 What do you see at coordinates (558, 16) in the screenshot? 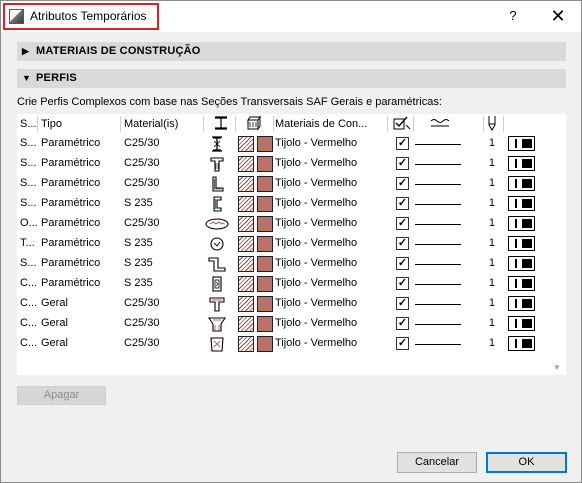
I see `close-button: ✕` at bounding box center [558, 16].